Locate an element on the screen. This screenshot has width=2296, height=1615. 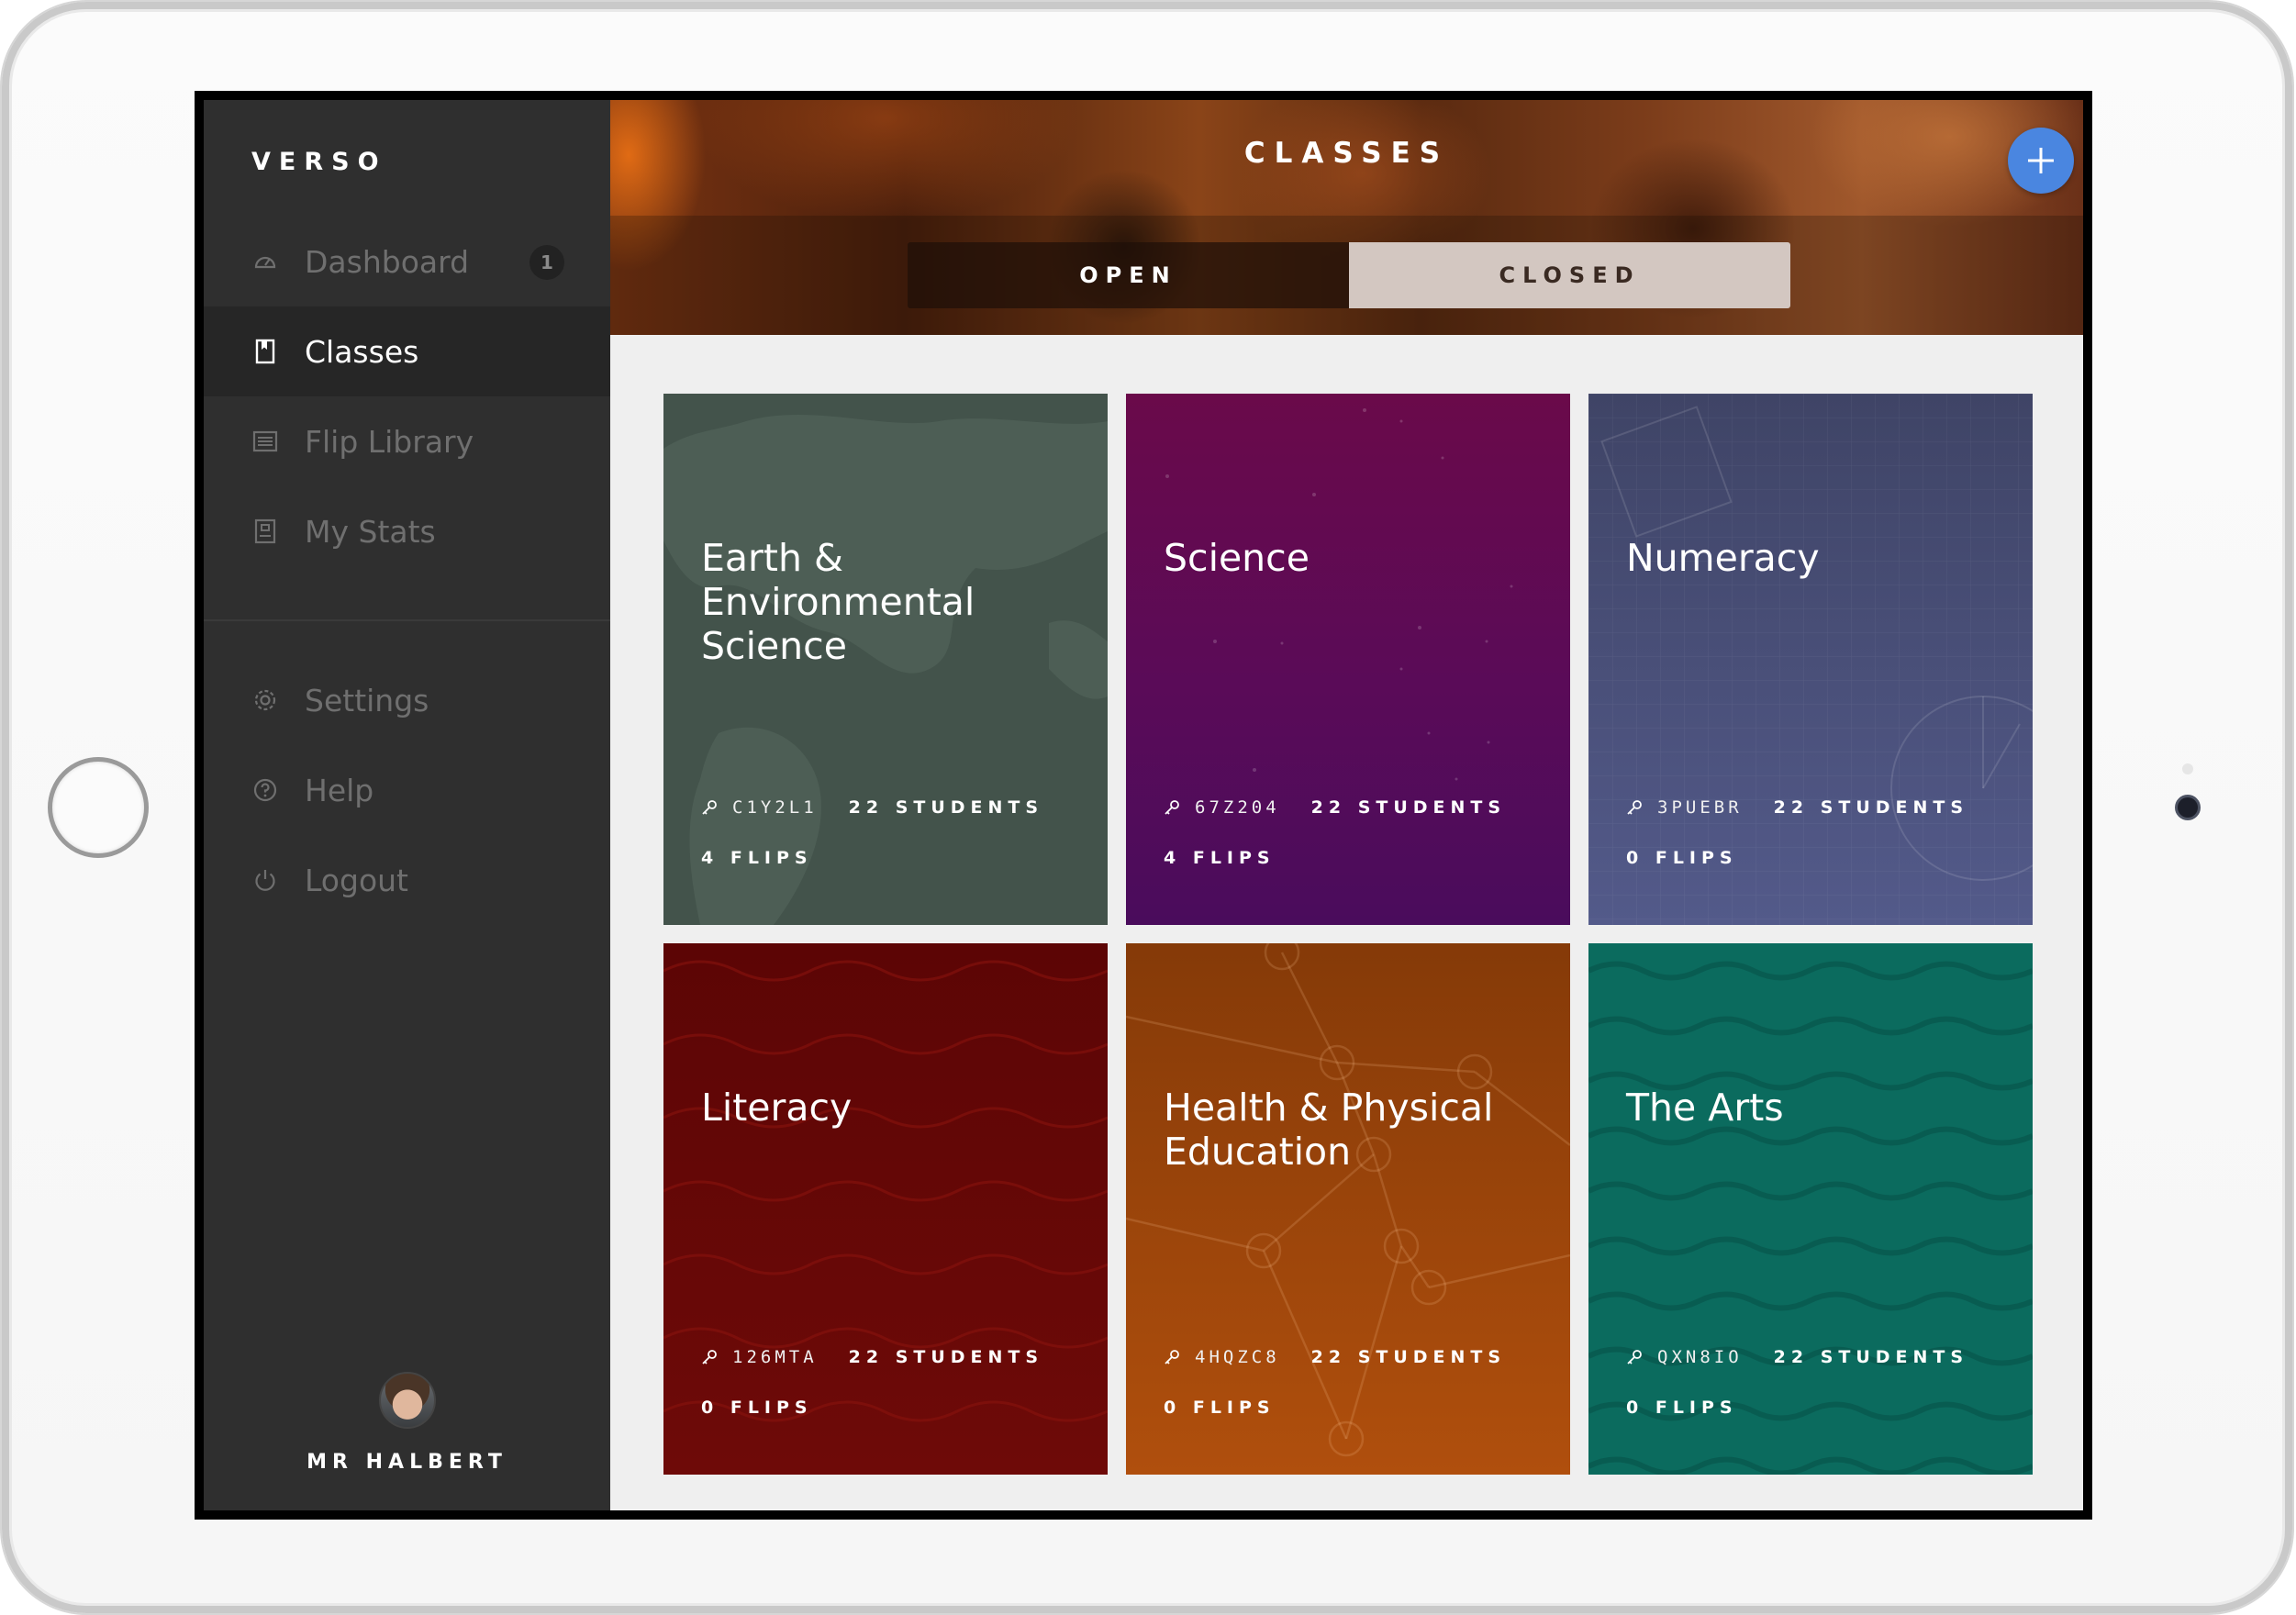
sidebar-secondary-nav: Settings Help Logout is located at coordinates (407, 790).